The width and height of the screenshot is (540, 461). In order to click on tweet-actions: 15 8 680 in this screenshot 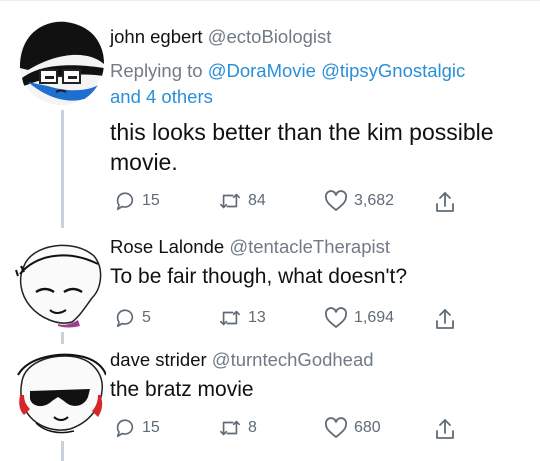, I will do `click(270, 430)`.